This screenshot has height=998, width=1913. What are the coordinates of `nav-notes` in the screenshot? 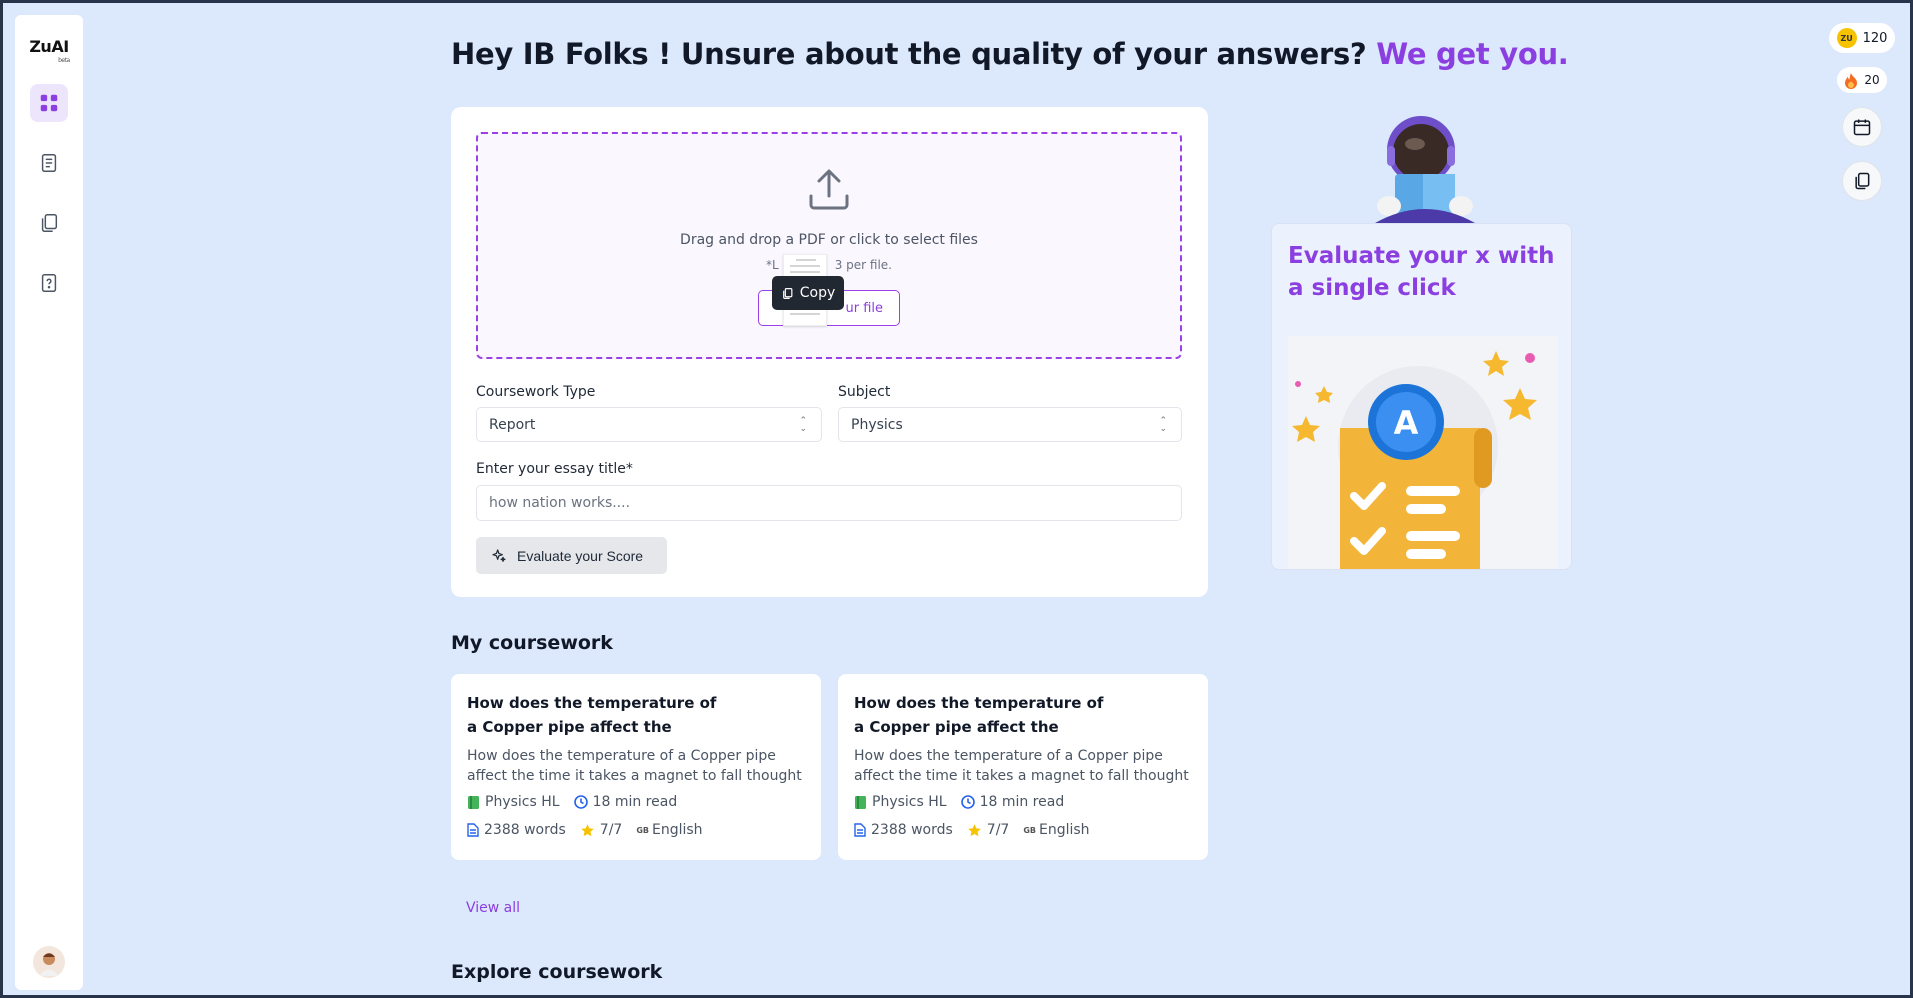 It's located at (49, 163).